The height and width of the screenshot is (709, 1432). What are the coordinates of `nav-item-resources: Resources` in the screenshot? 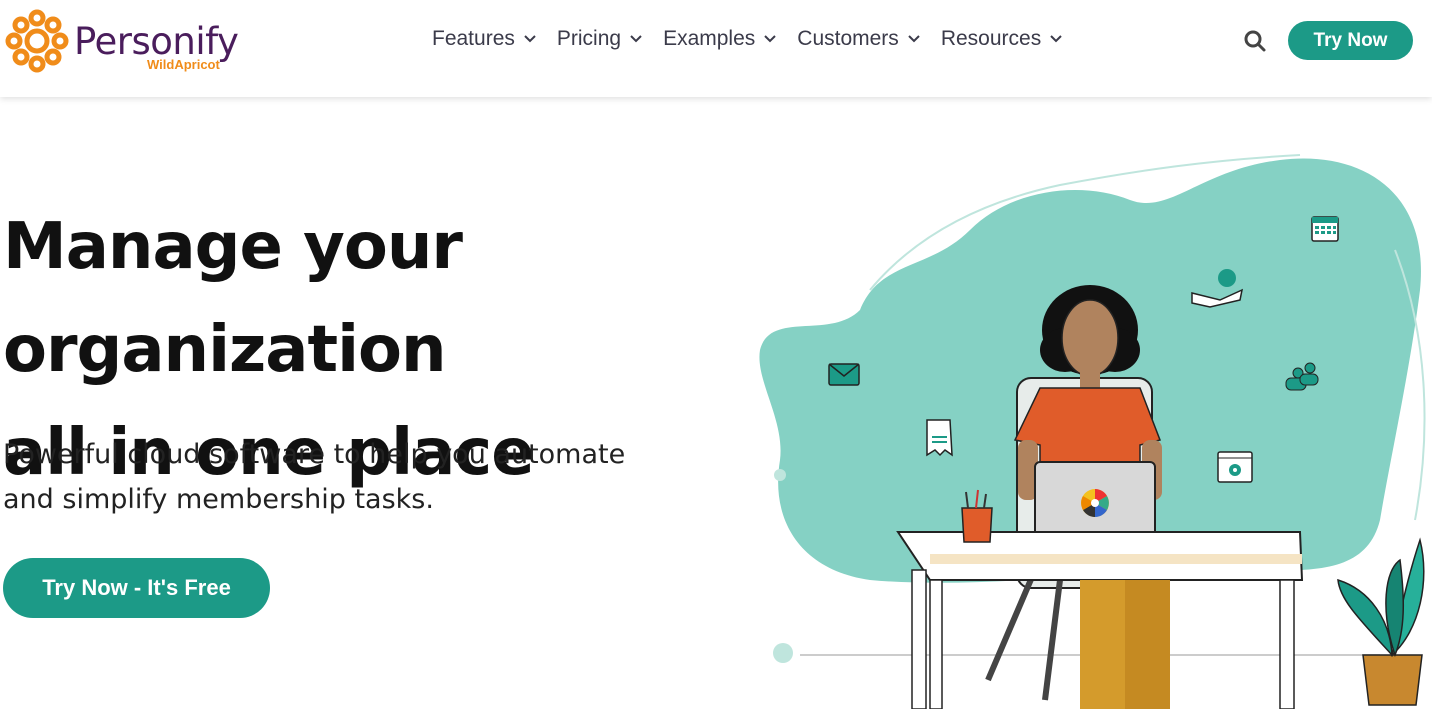 It's located at (1002, 39).